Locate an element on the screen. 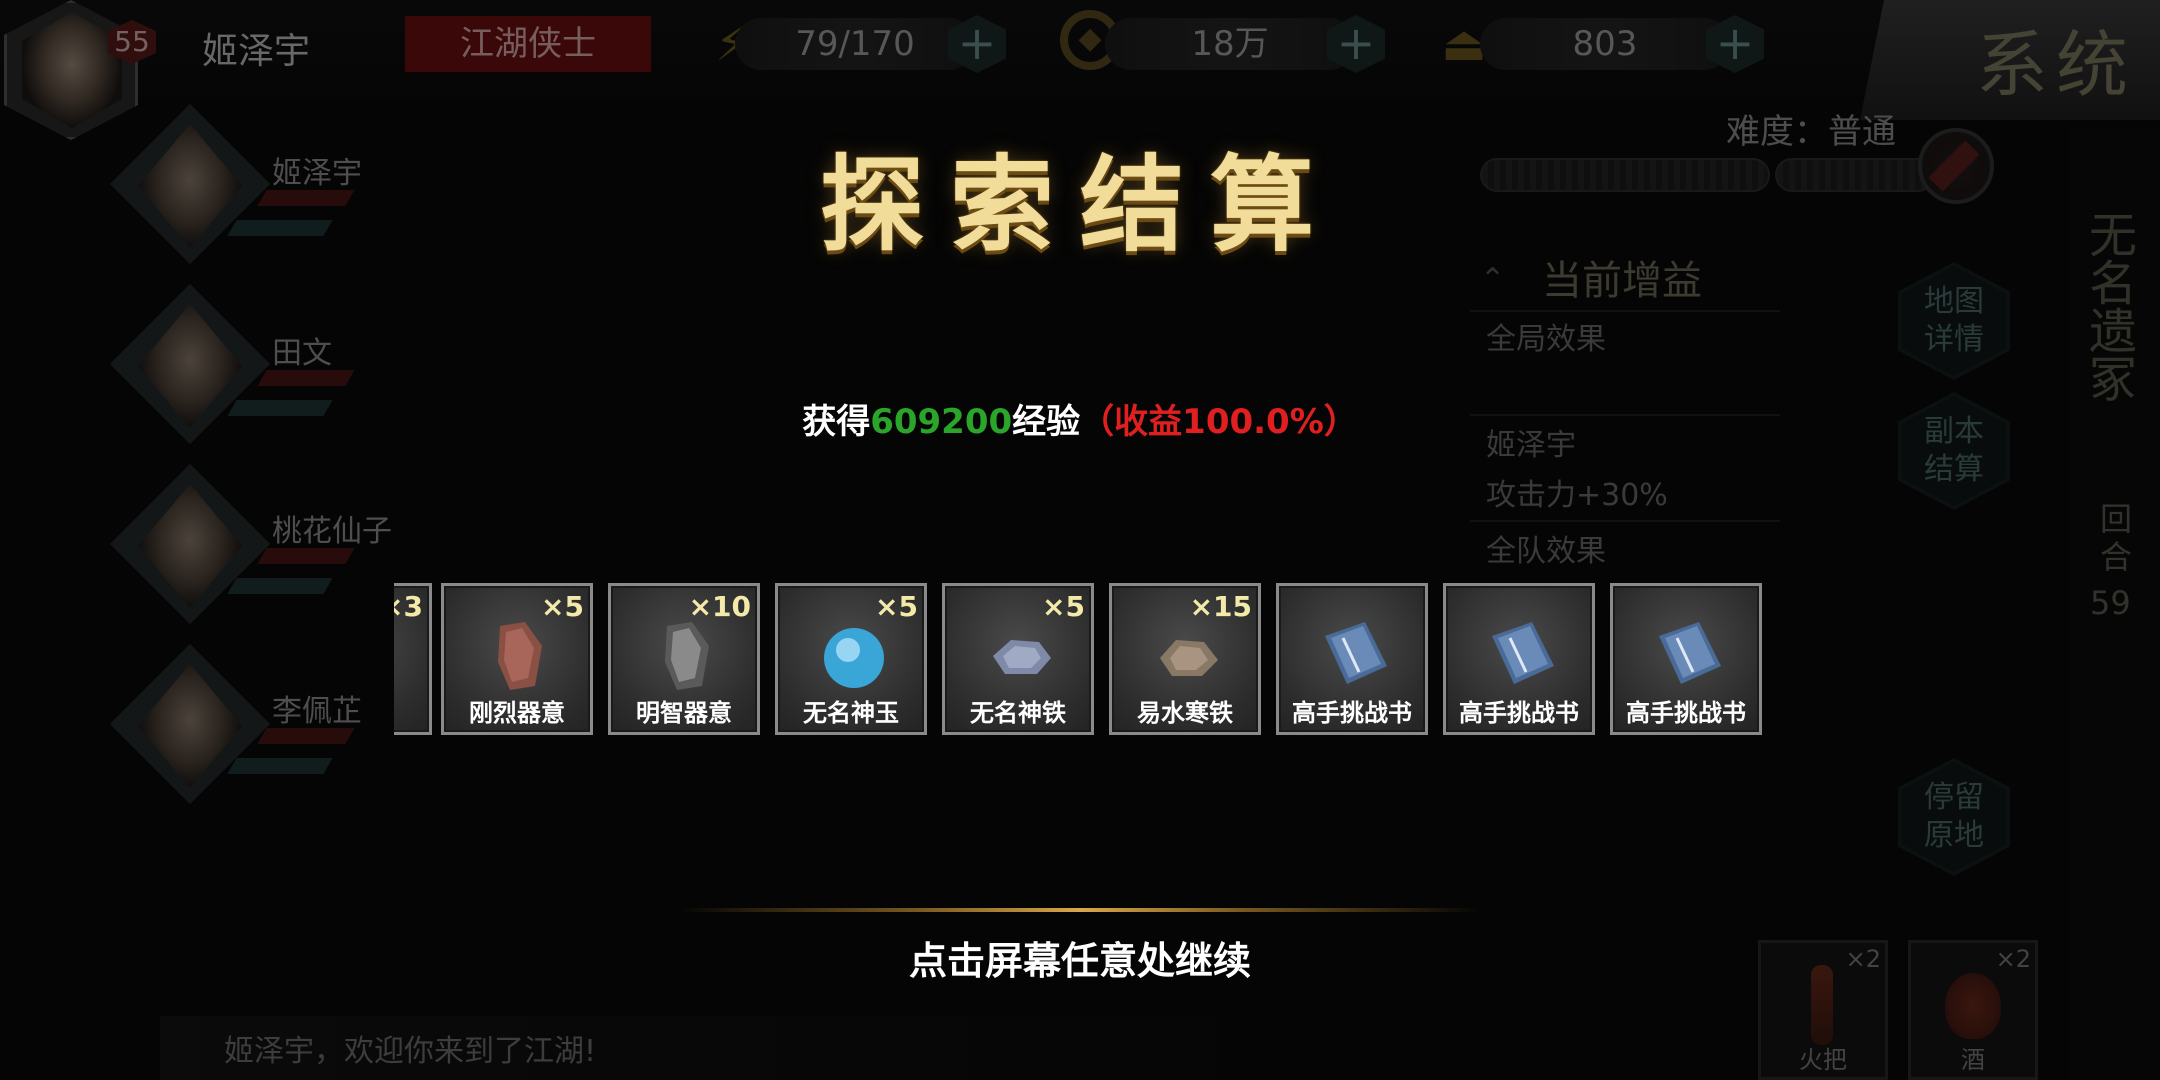 This screenshot has width=2160, height=1080. tap-to-continue: 点击屏幕任意处继续 is located at coordinates (1080, 957).